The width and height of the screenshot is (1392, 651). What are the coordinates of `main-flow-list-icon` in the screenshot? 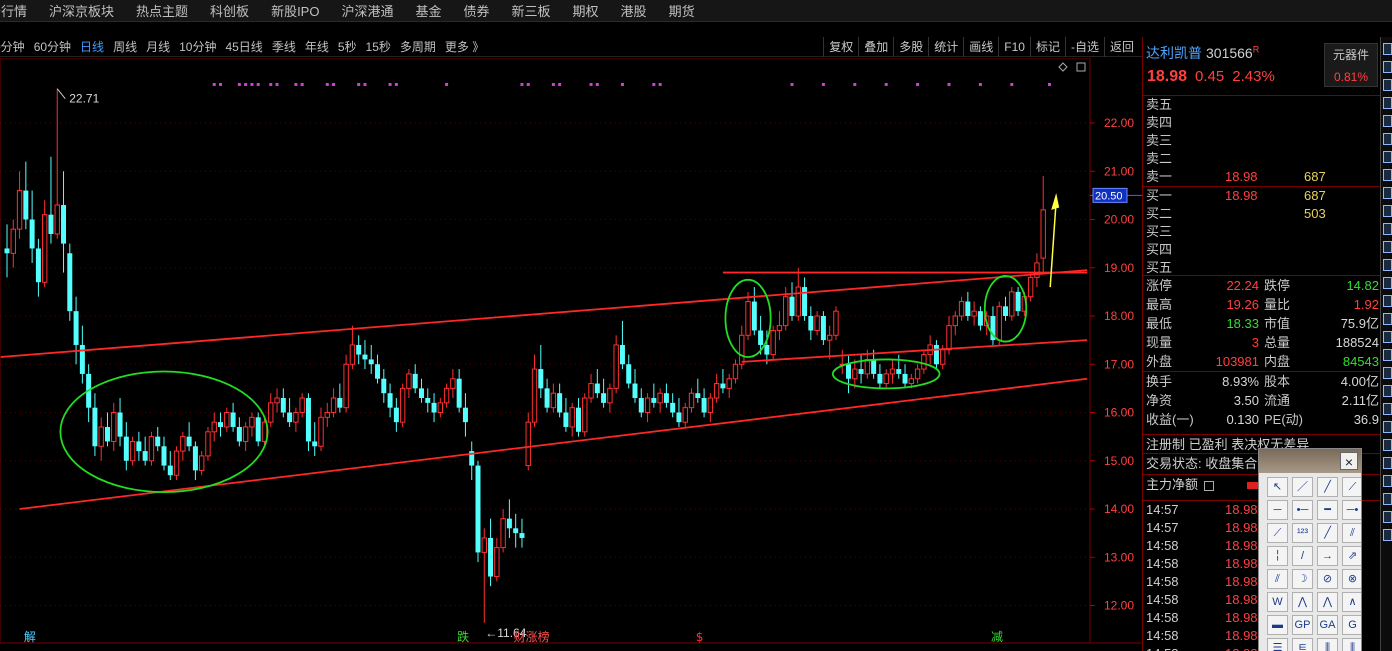 It's located at (1208, 485).